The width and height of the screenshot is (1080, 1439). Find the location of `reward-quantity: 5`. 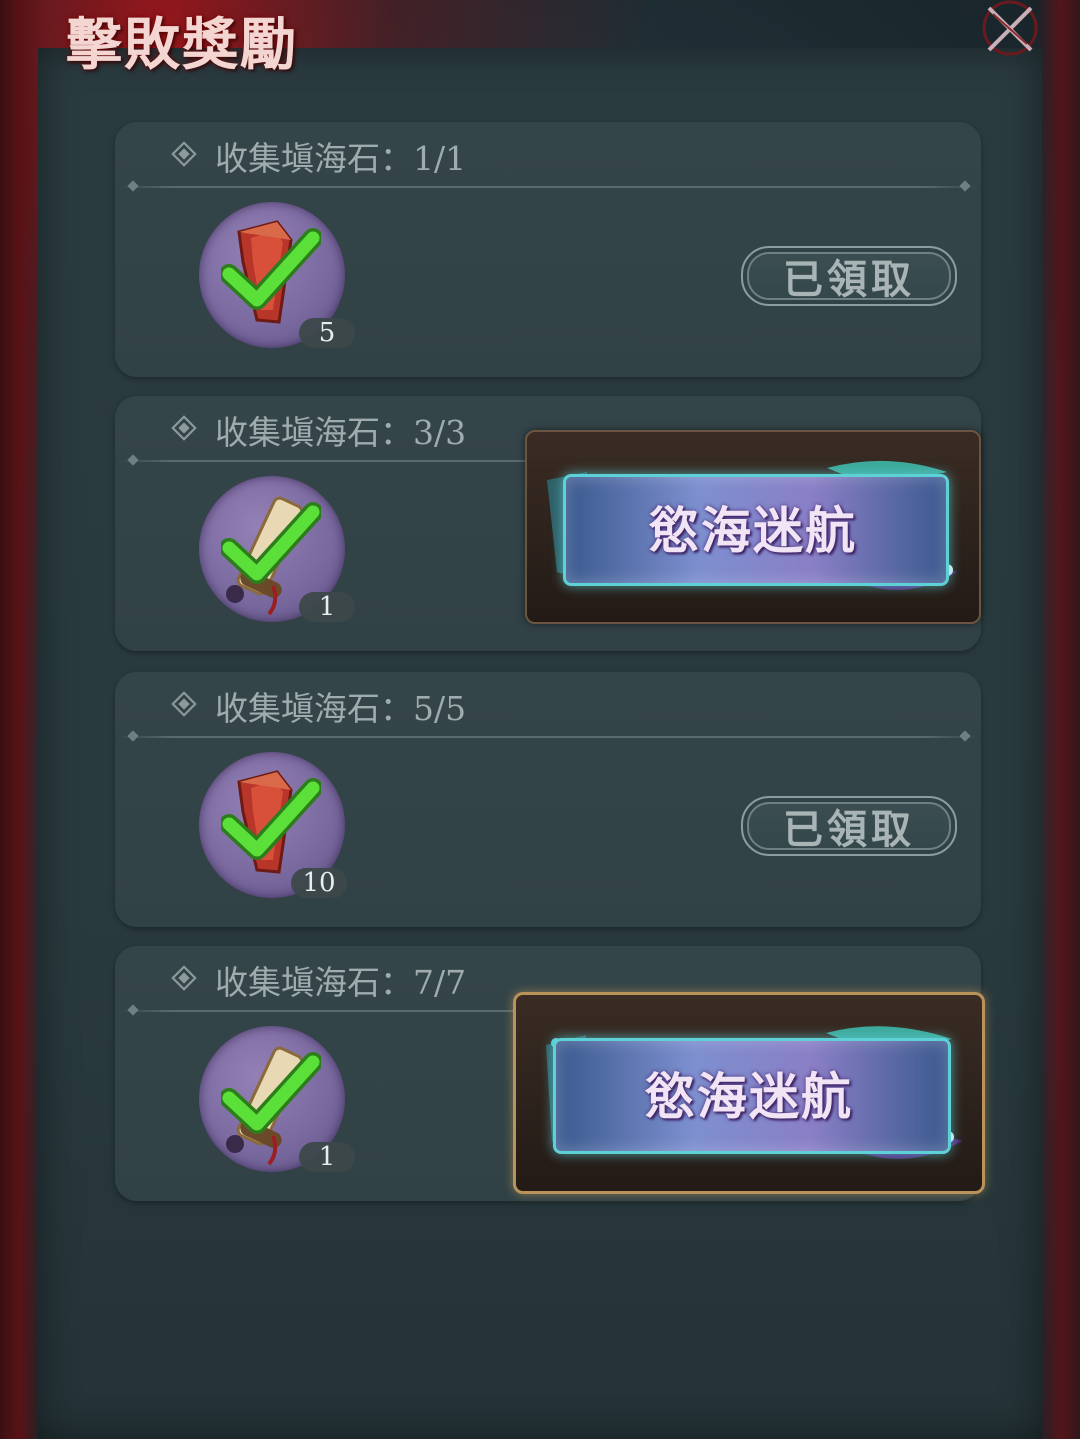

reward-quantity: 5 is located at coordinates (327, 333).